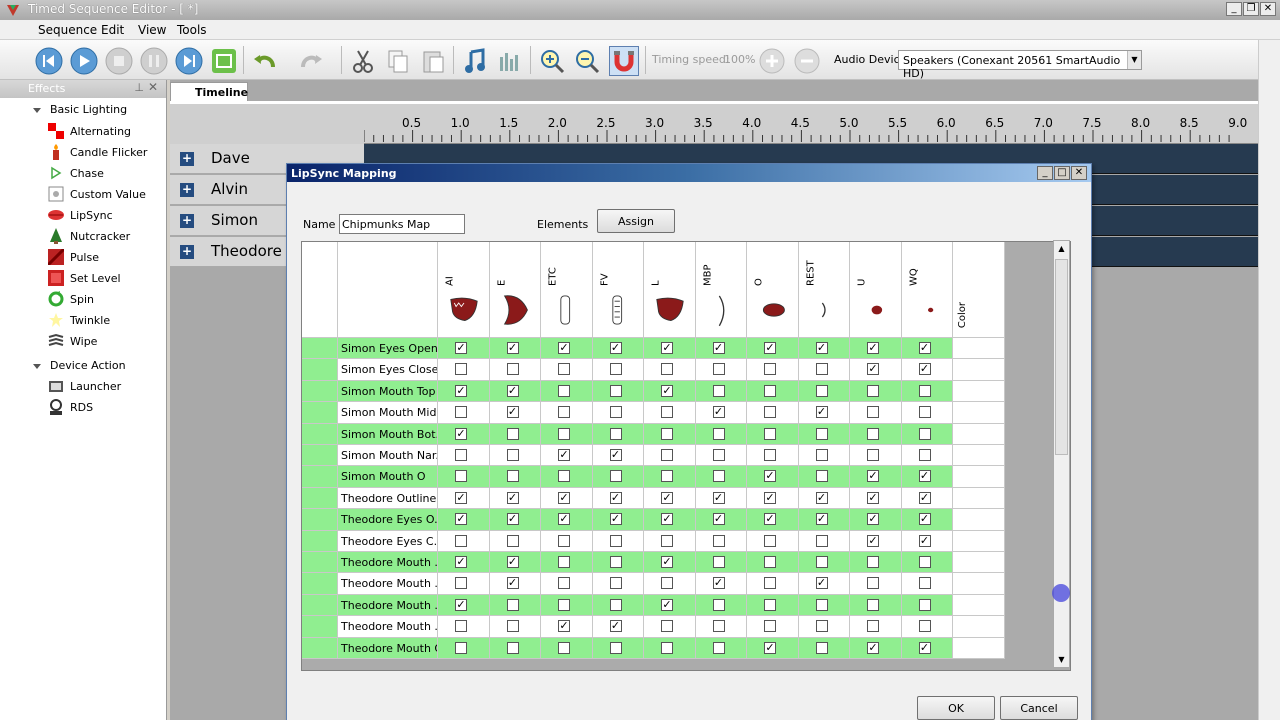 The height and width of the screenshot is (720, 1280). I want to click on loop-button, so click(224, 61).